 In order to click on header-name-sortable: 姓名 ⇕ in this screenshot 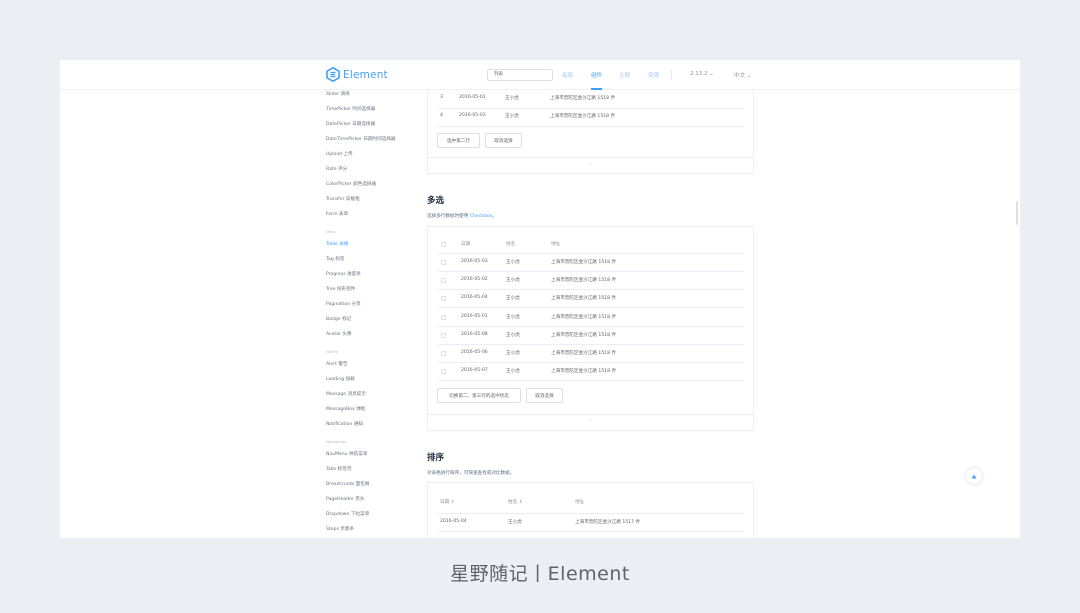, I will do `click(515, 502)`.